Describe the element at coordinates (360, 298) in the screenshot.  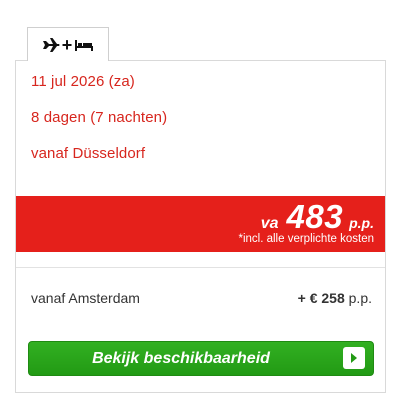
I see `surcharge-unit: p.p.` at that location.